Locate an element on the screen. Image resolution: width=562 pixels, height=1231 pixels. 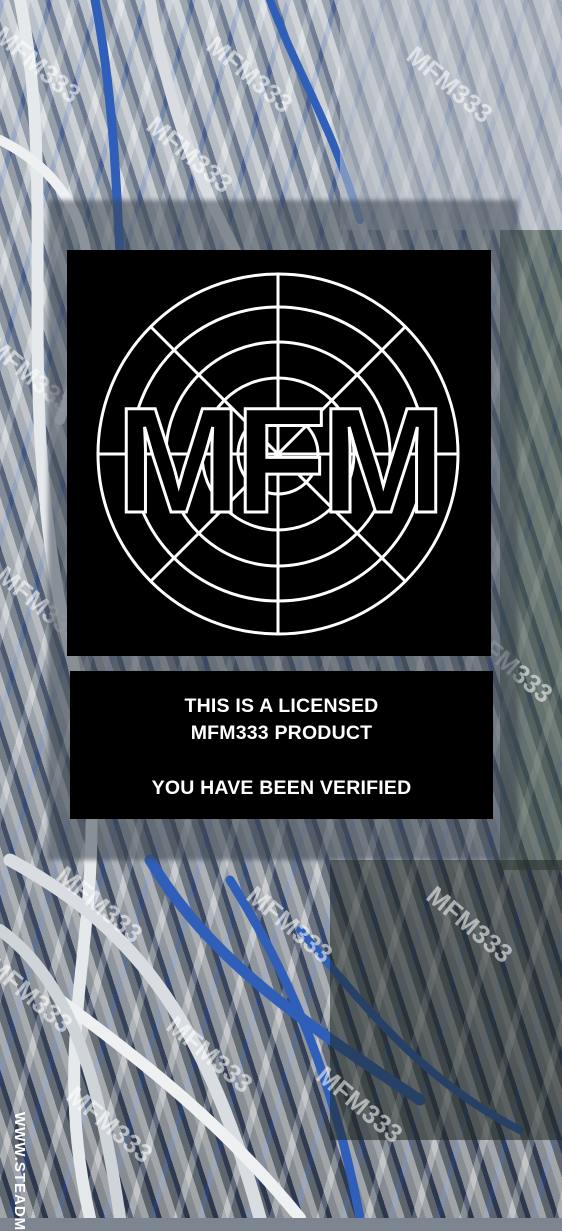
license-line-2: MFM333 PRODUCT is located at coordinates (281, 733).